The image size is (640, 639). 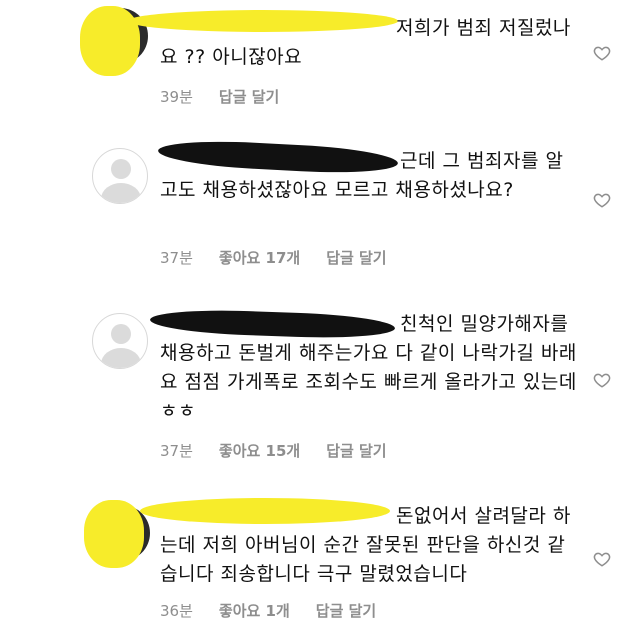 I want to click on comment-meta: 37분 좋아요 17개 답글 달기, so click(x=273, y=257).